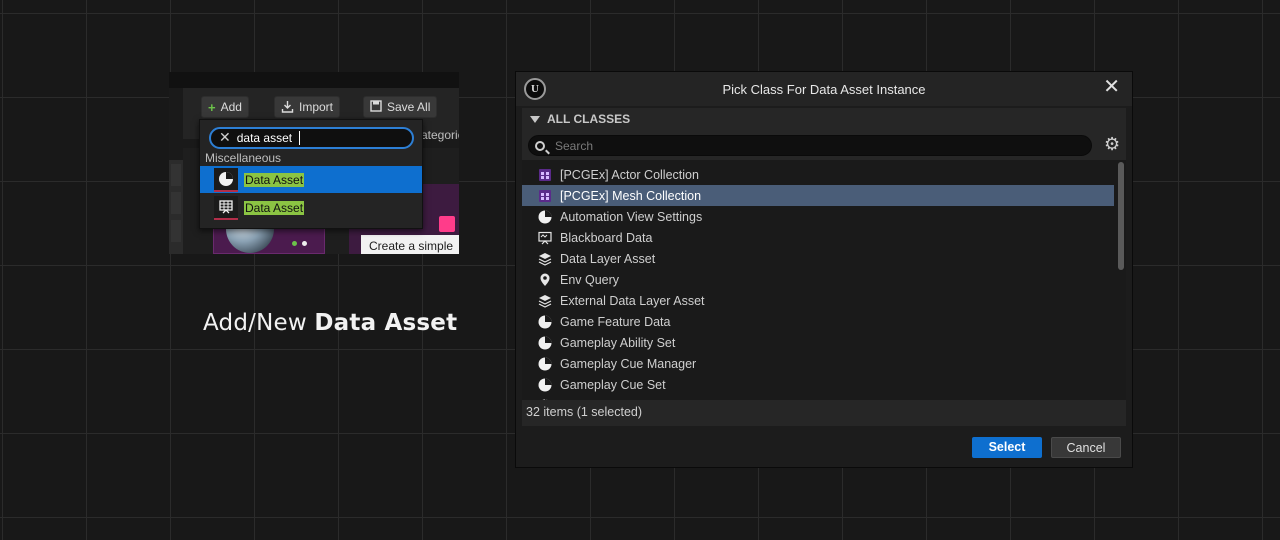 This screenshot has height=540, width=1280. What do you see at coordinates (818, 258) in the screenshot?
I see `class-list-item: Data Layer Asset` at bounding box center [818, 258].